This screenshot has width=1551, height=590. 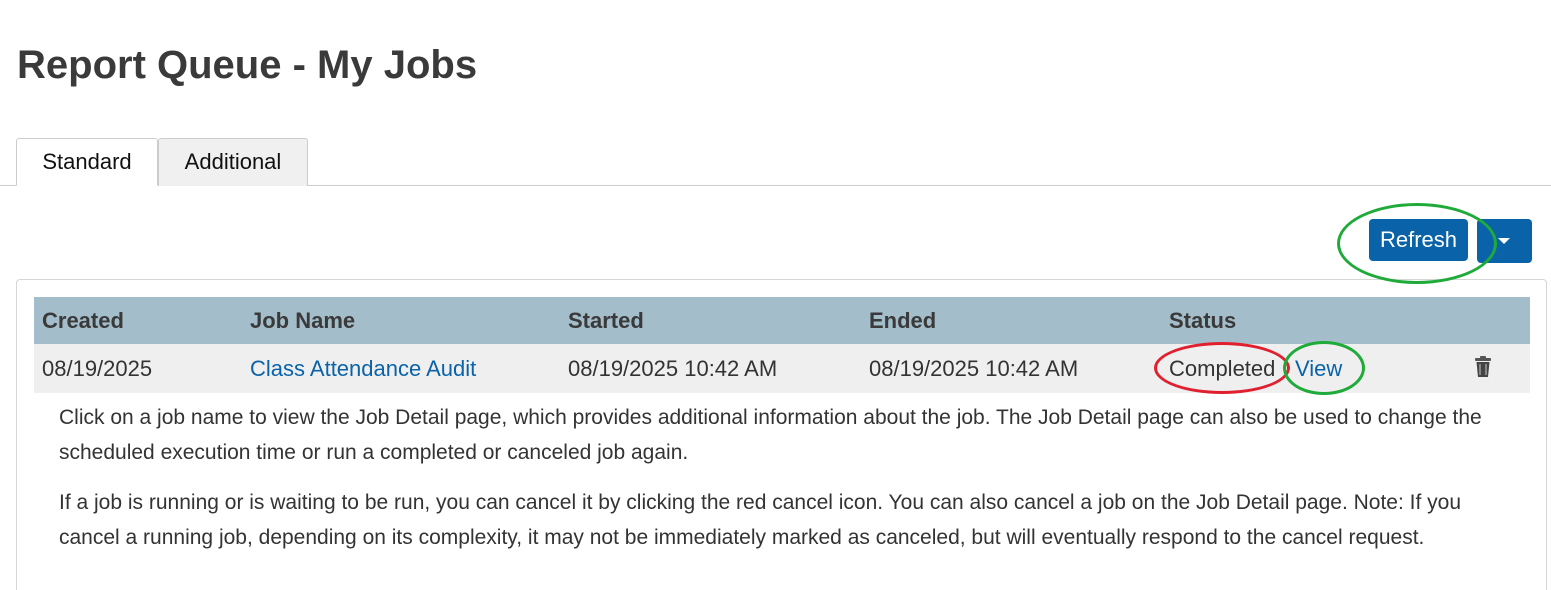 What do you see at coordinates (902, 320) in the screenshot?
I see `column-header-ended: Ended` at bounding box center [902, 320].